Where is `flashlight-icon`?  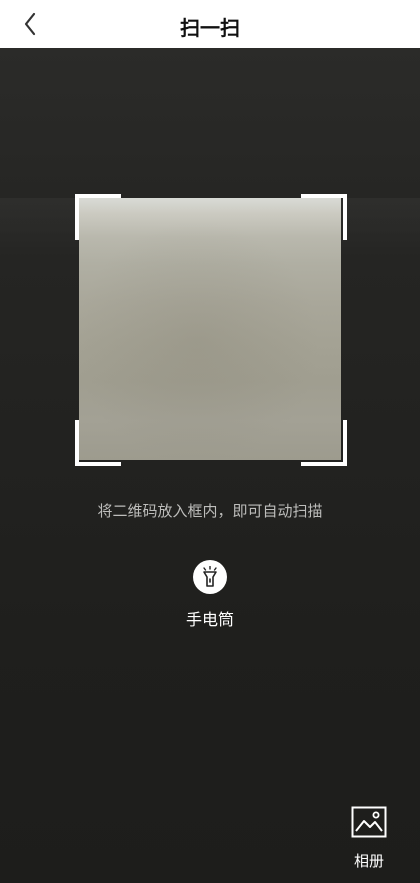
flashlight-icon is located at coordinates (210, 576).